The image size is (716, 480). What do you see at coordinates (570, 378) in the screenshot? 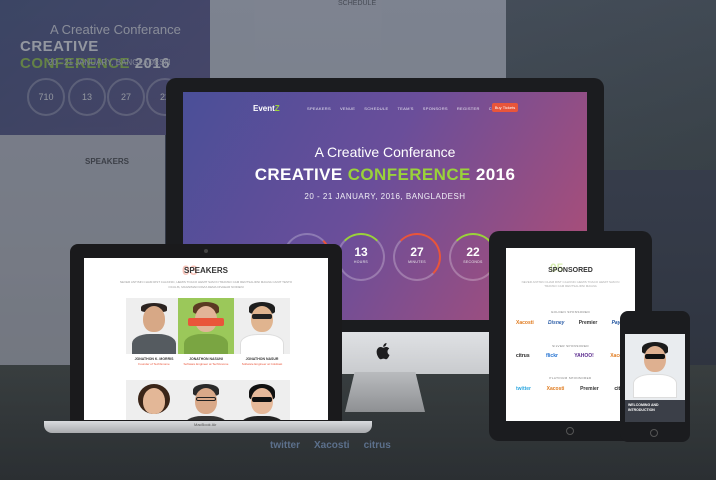
I see `sponsor-tier-label: PLATINUM SPONSORED` at bounding box center [570, 378].